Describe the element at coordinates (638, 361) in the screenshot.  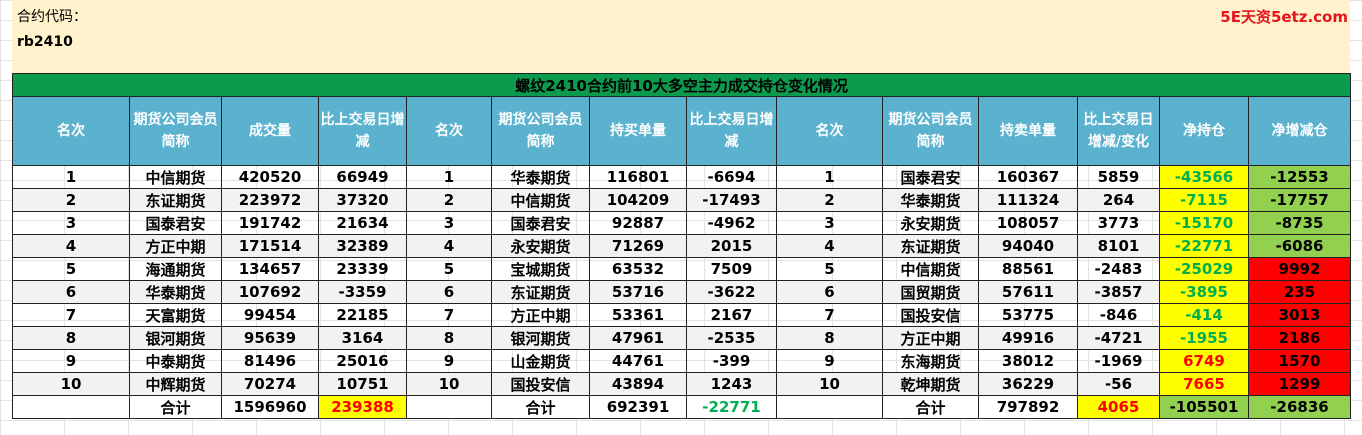
I see `cell-buy: 44761` at that location.